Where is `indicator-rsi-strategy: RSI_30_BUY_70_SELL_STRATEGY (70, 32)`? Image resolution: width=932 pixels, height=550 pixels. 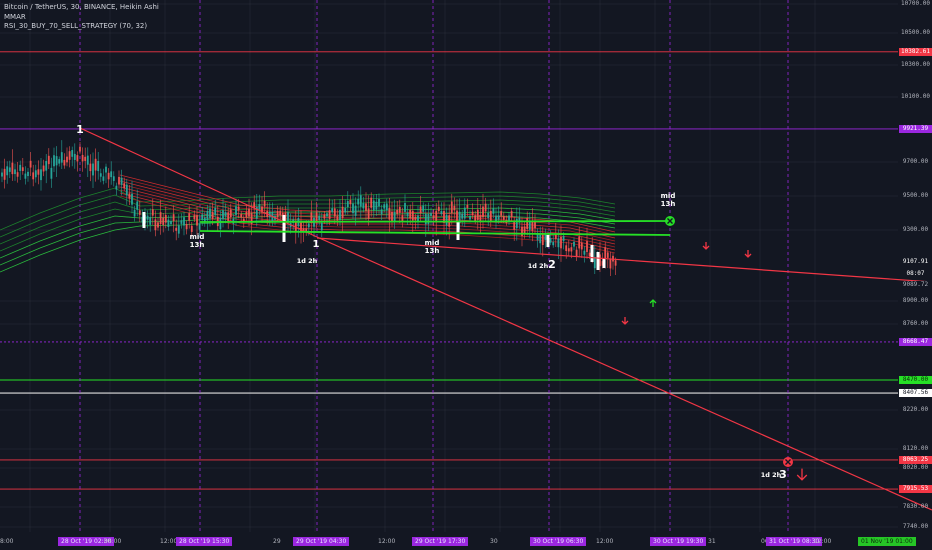
indicator-rsi-strategy: RSI_30_BUY_70_SELL_STRATEGY (70, 32) is located at coordinates (76, 26).